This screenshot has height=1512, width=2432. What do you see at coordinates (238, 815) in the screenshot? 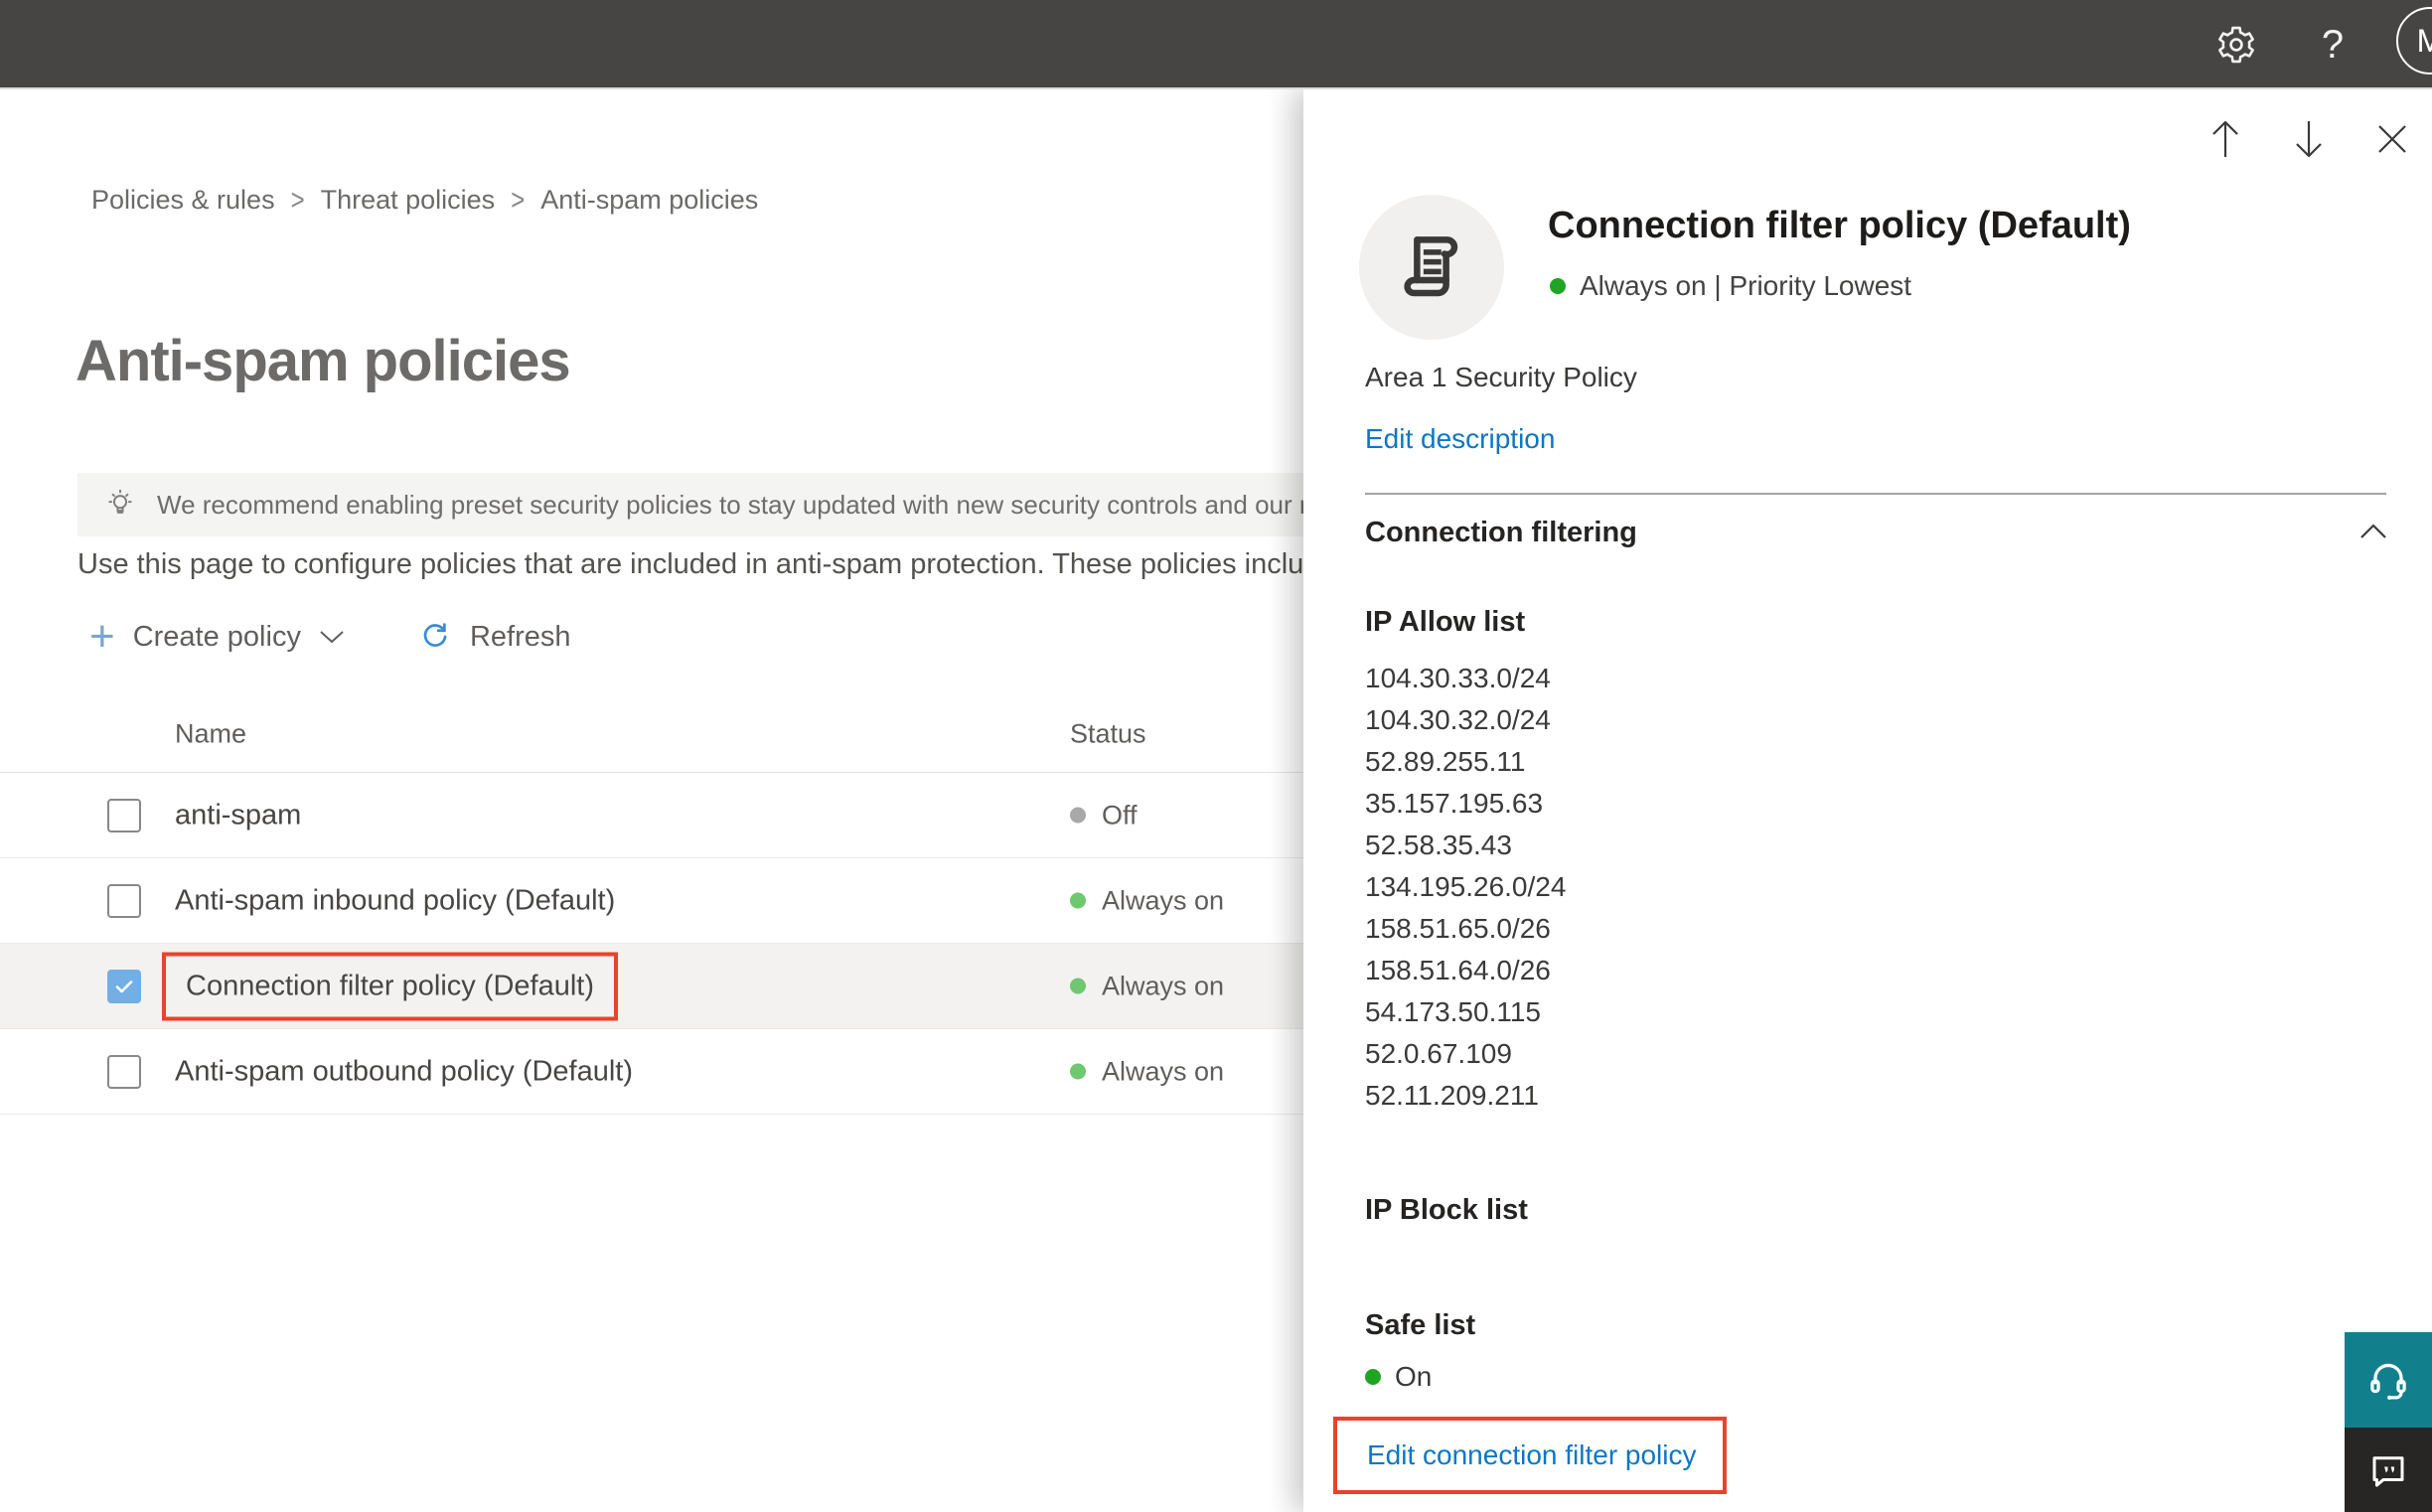
I see `policy-name: anti-spam` at bounding box center [238, 815].